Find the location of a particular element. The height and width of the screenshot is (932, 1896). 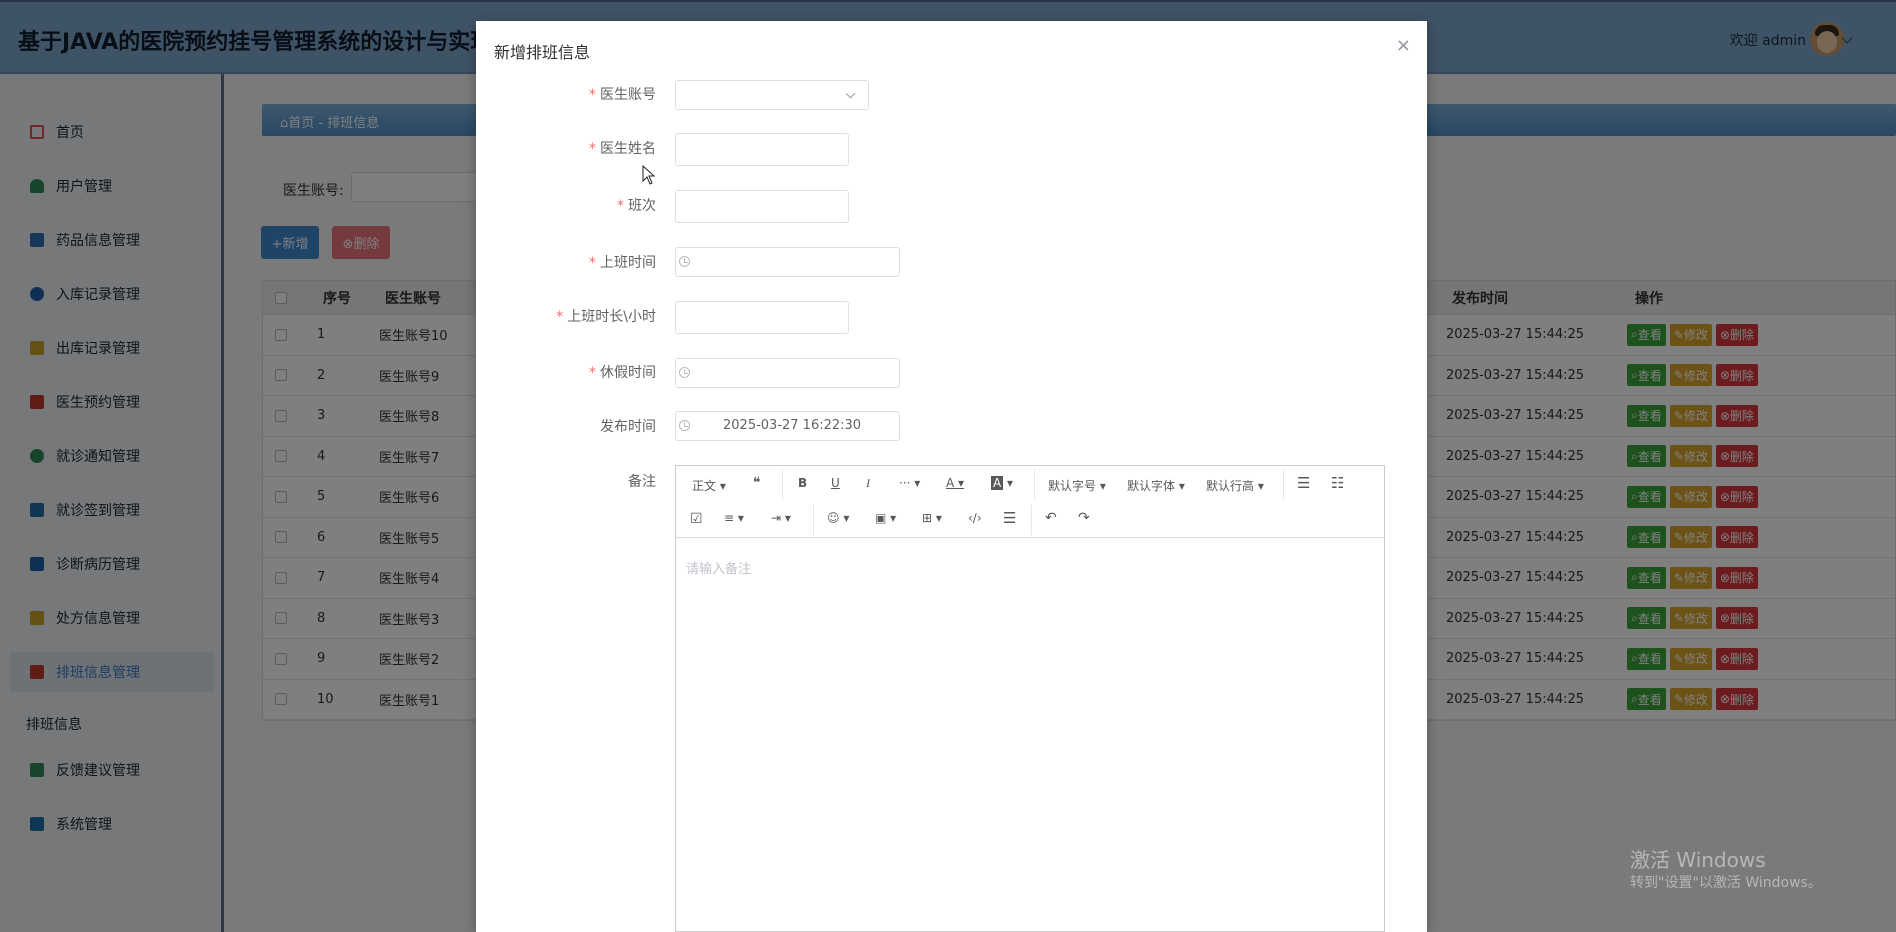

work-hours-input is located at coordinates (762, 317).